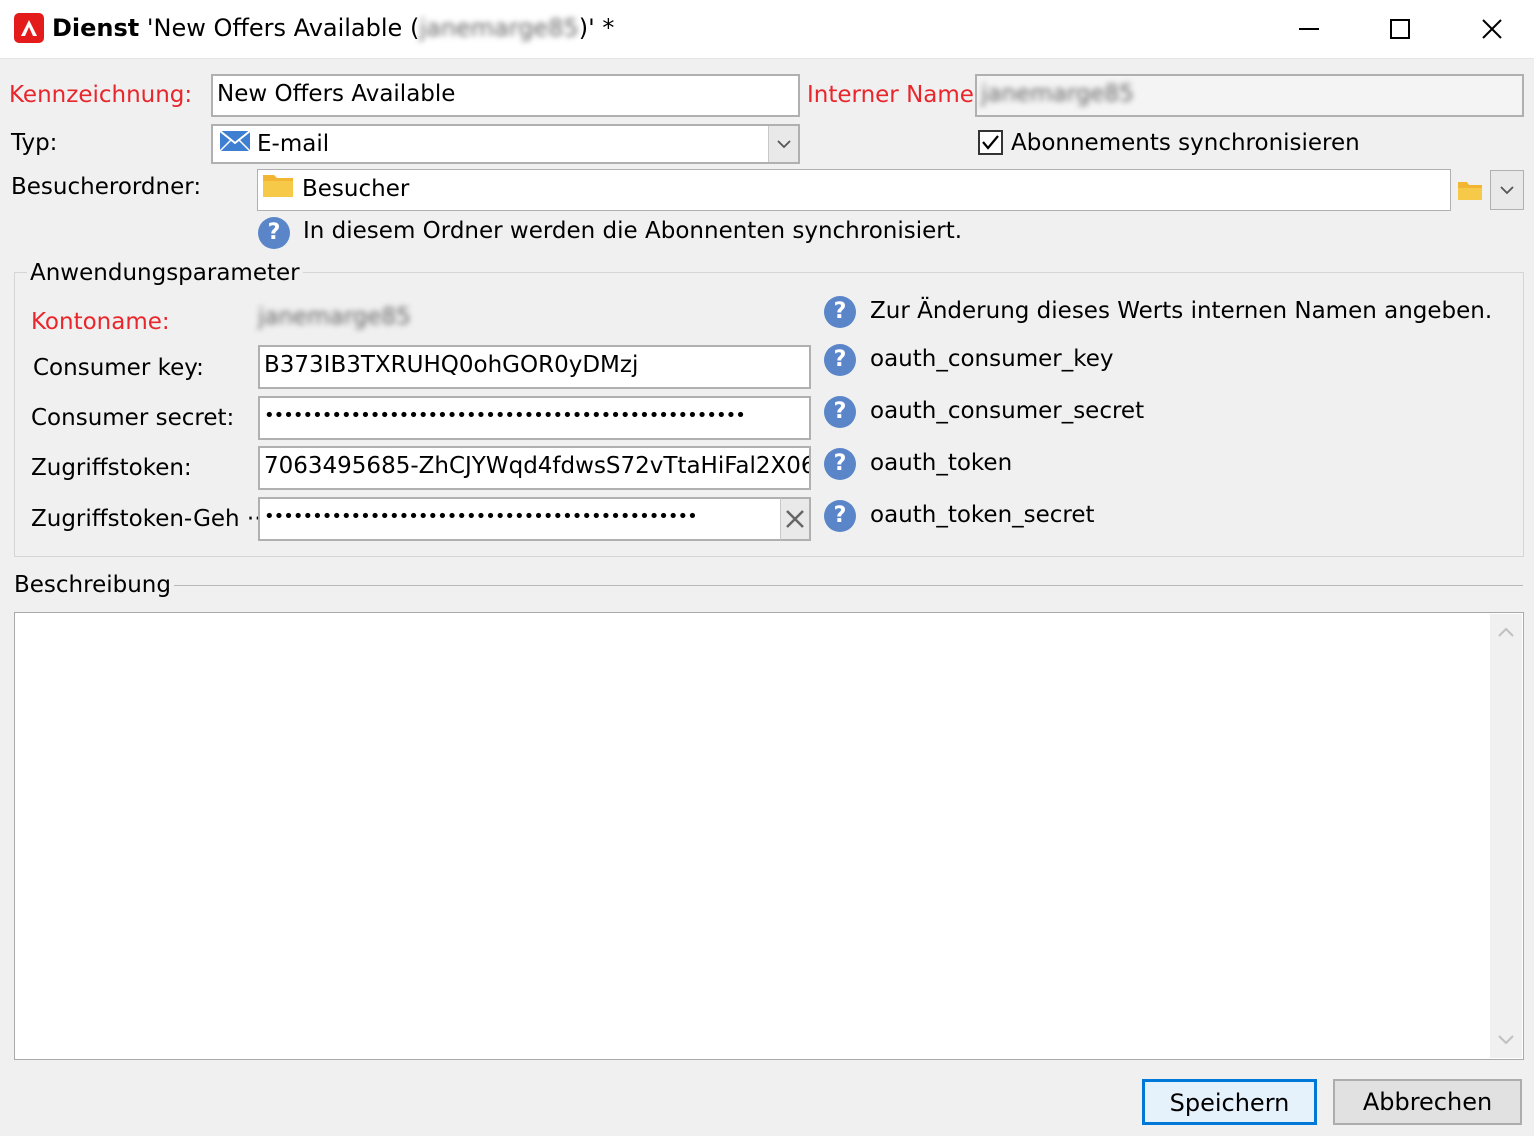 This screenshot has width=1534, height=1136. What do you see at coordinates (1427, 1102) in the screenshot?
I see `cancel-button: Abbrechen` at bounding box center [1427, 1102].